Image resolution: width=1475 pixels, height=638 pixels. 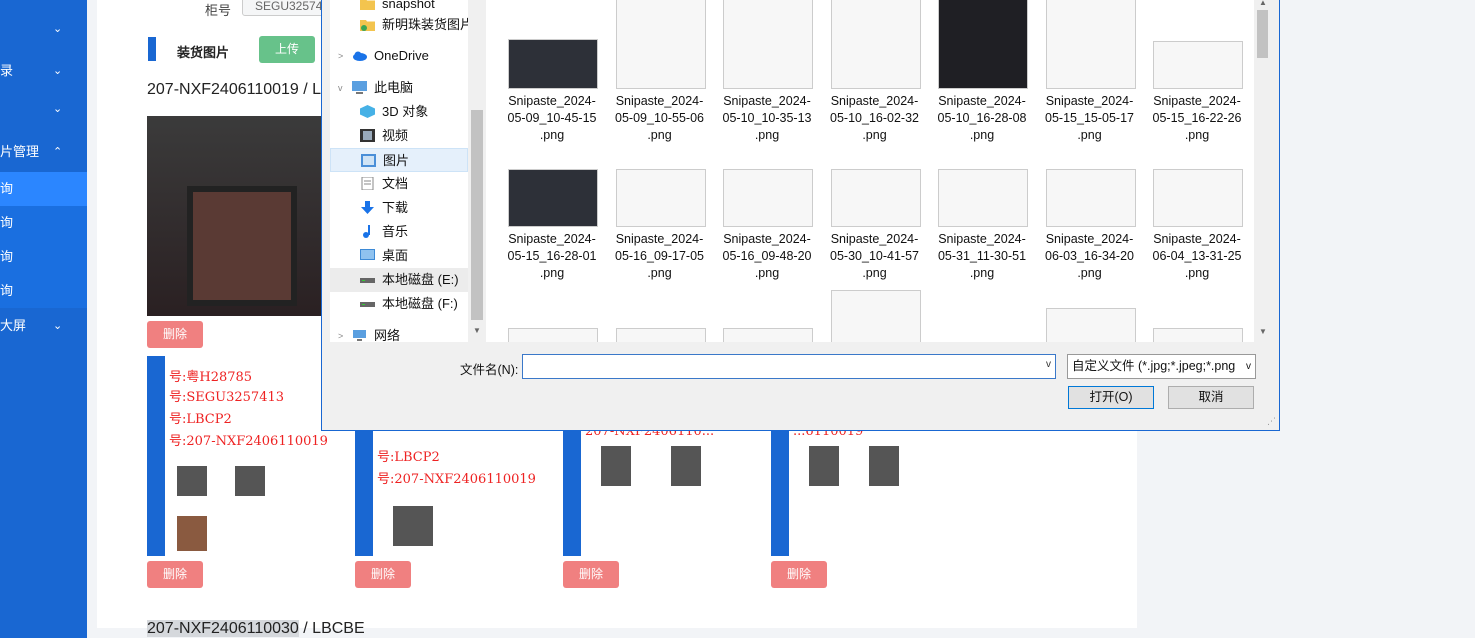 I want to click on file-item: Snipaste_2024- 05-15_15-05-17 .png, so click(x=1090, y=71).